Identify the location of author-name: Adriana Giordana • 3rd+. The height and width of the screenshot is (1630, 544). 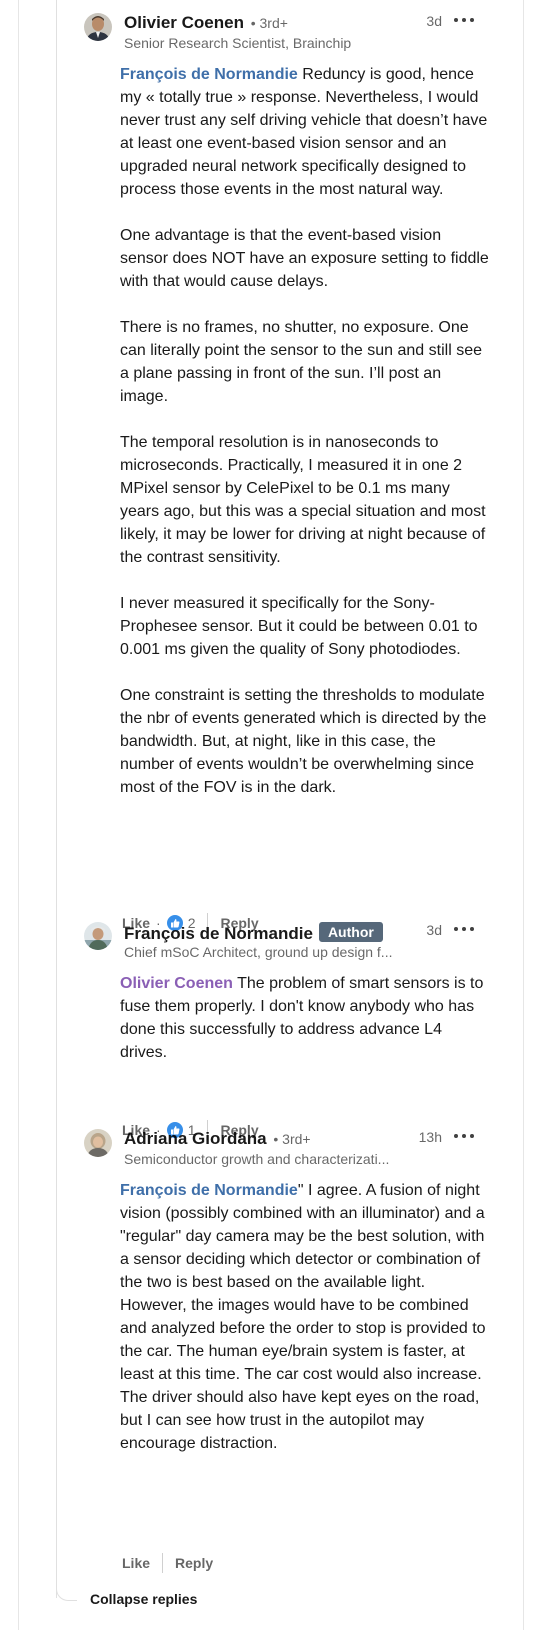
(217, 1139).